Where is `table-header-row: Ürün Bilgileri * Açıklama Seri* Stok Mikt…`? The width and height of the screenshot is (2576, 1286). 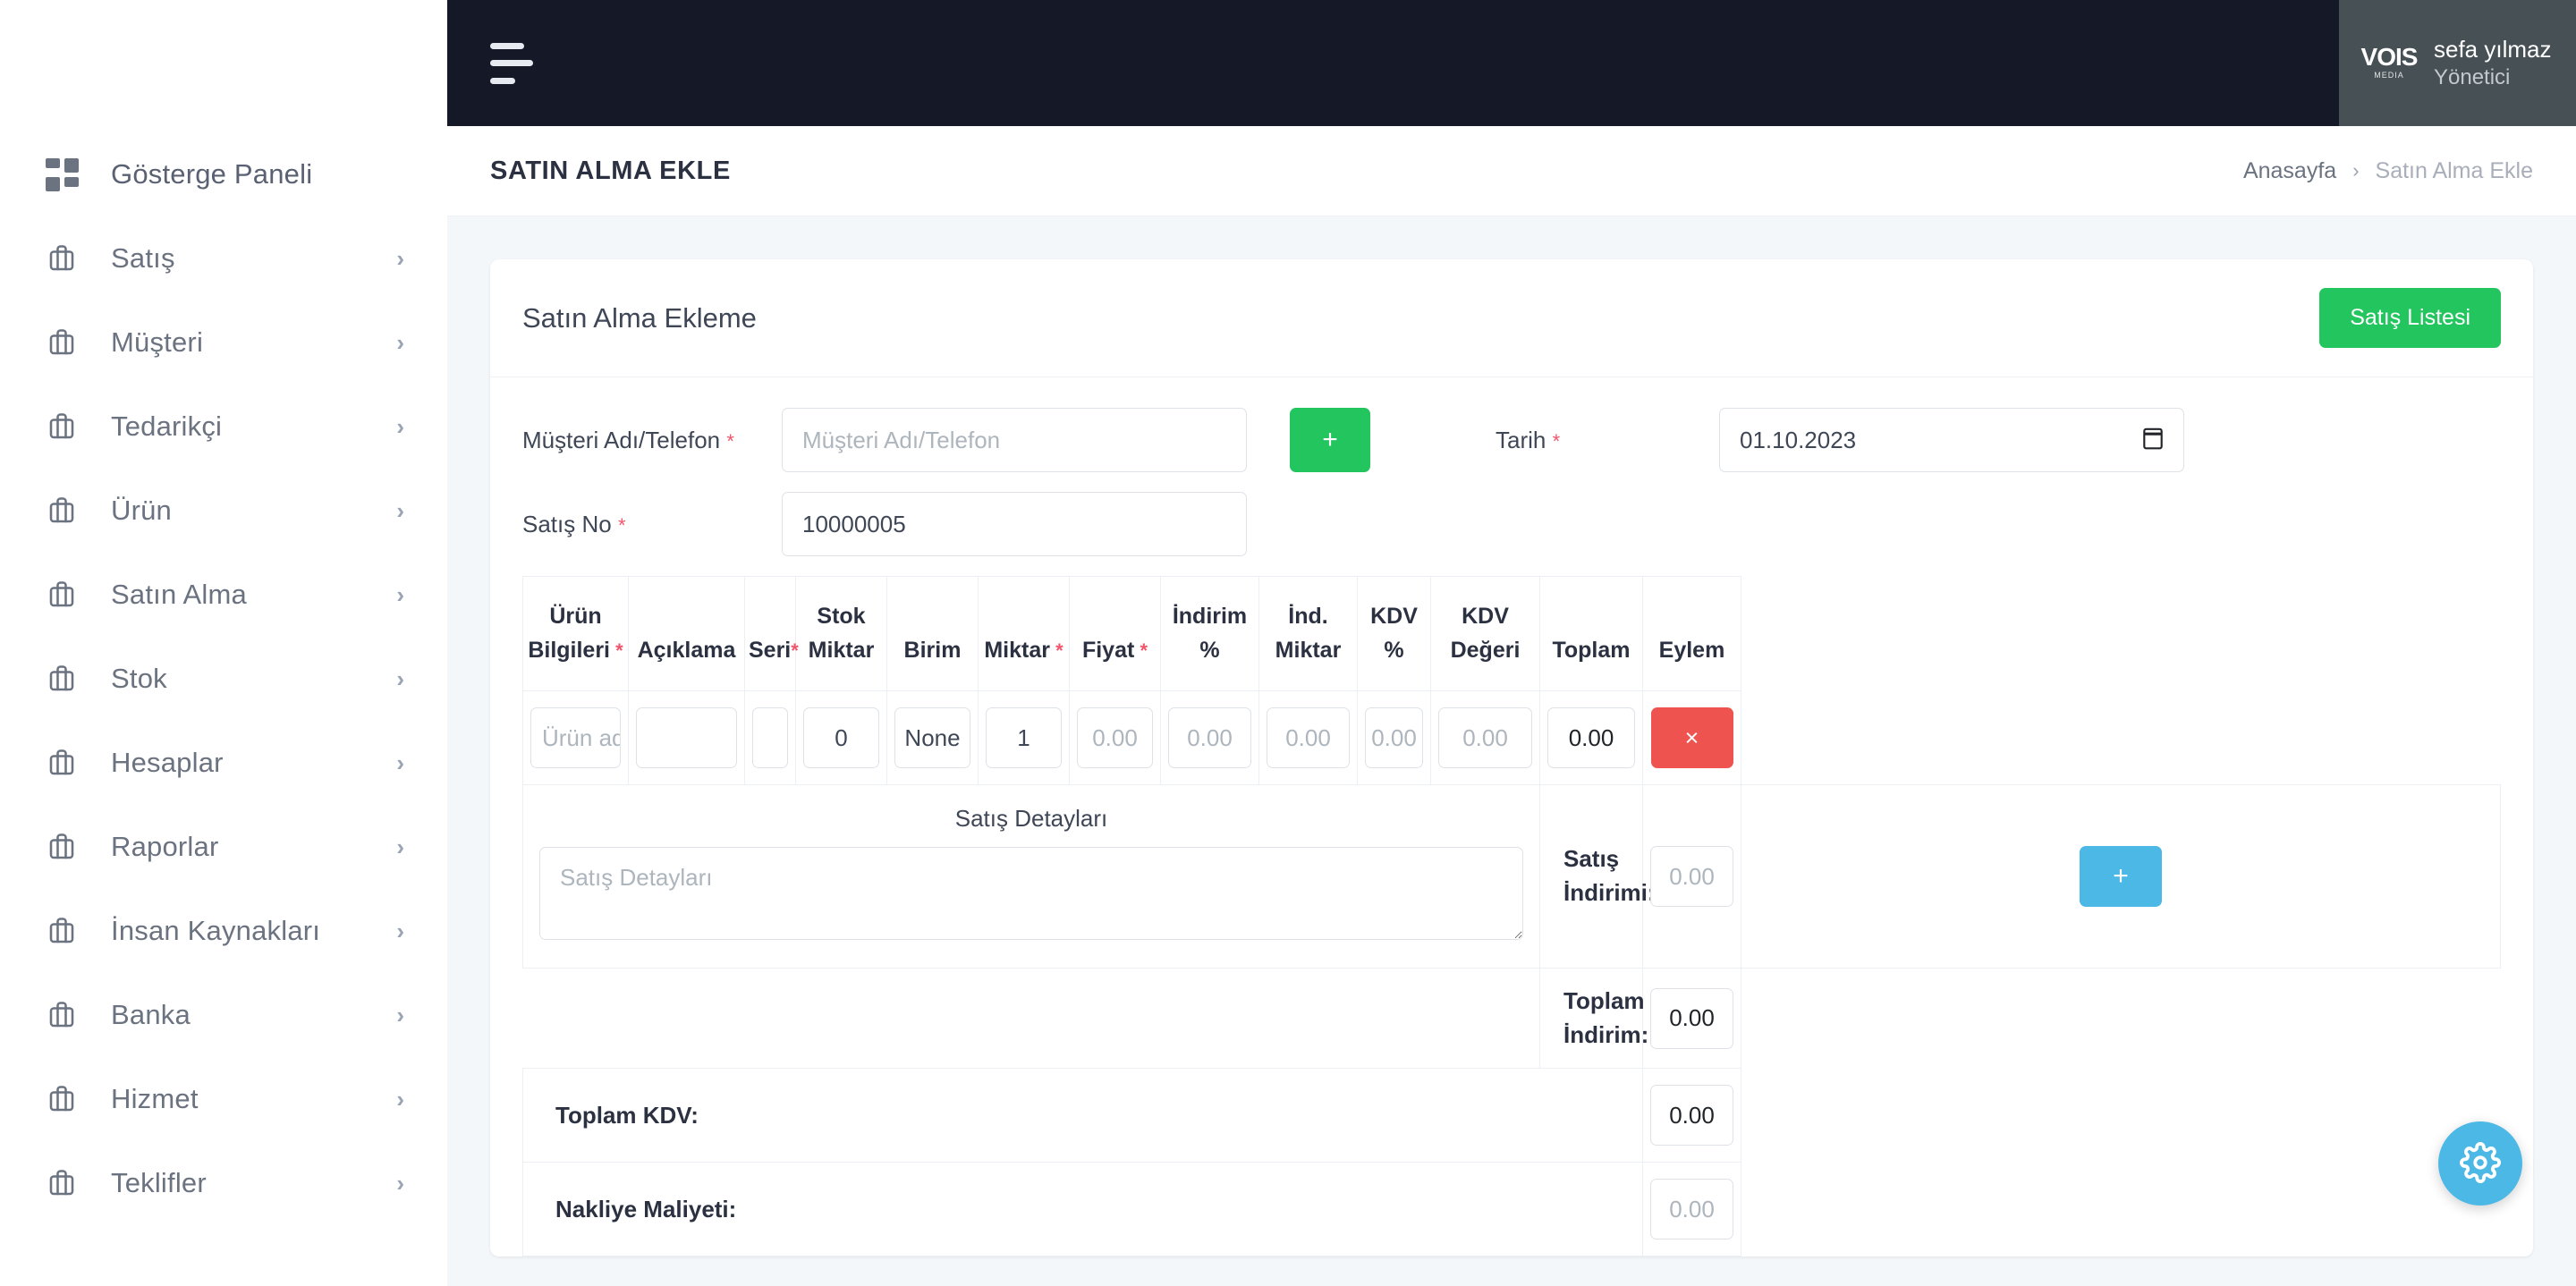 table-header-row: Ürün Bilgileri * Açıklama Seri* Stok Mikt… is located at coordinates (1511, 633).